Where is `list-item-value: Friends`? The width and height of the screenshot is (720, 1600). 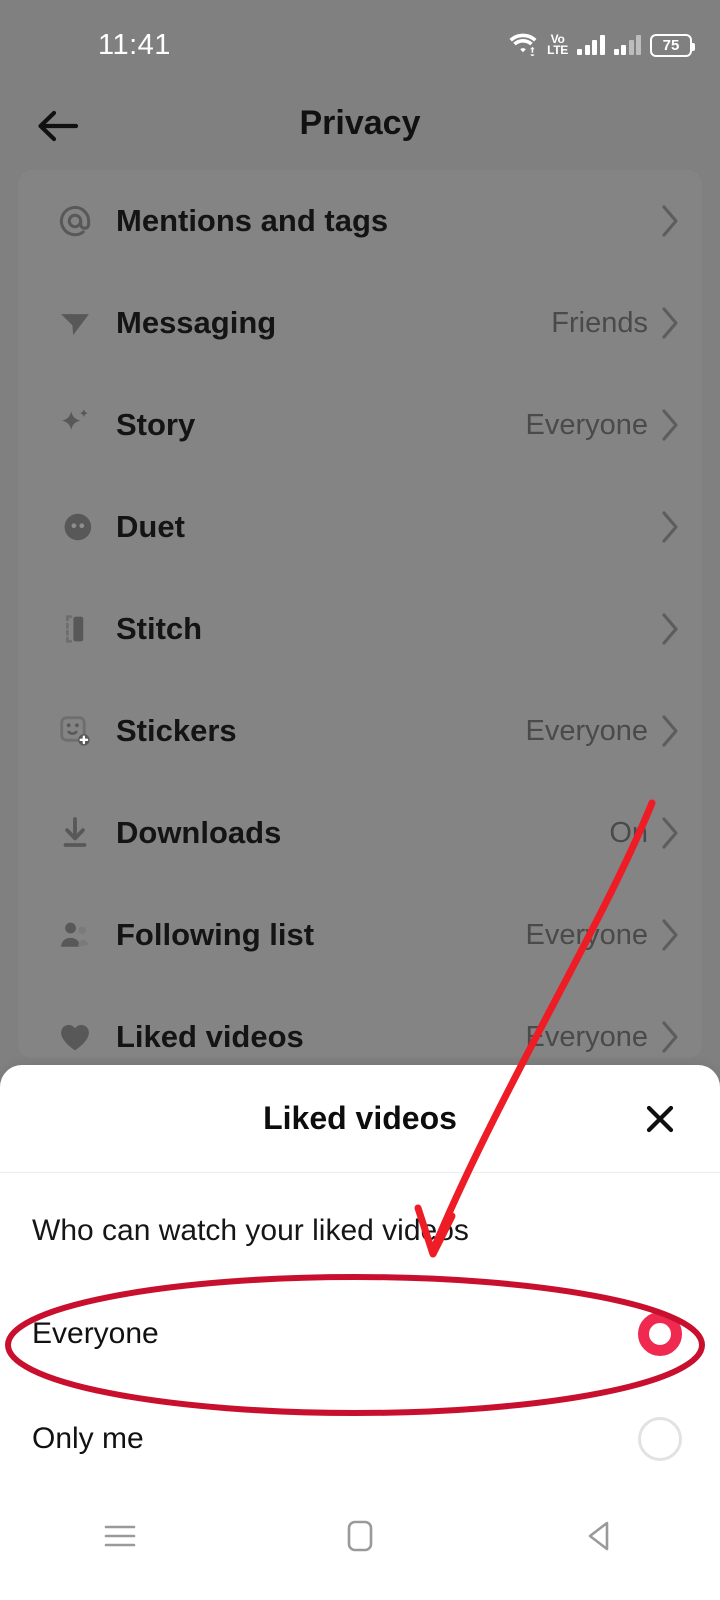
list-item-value: Friends is located at coordinates (599, 322).